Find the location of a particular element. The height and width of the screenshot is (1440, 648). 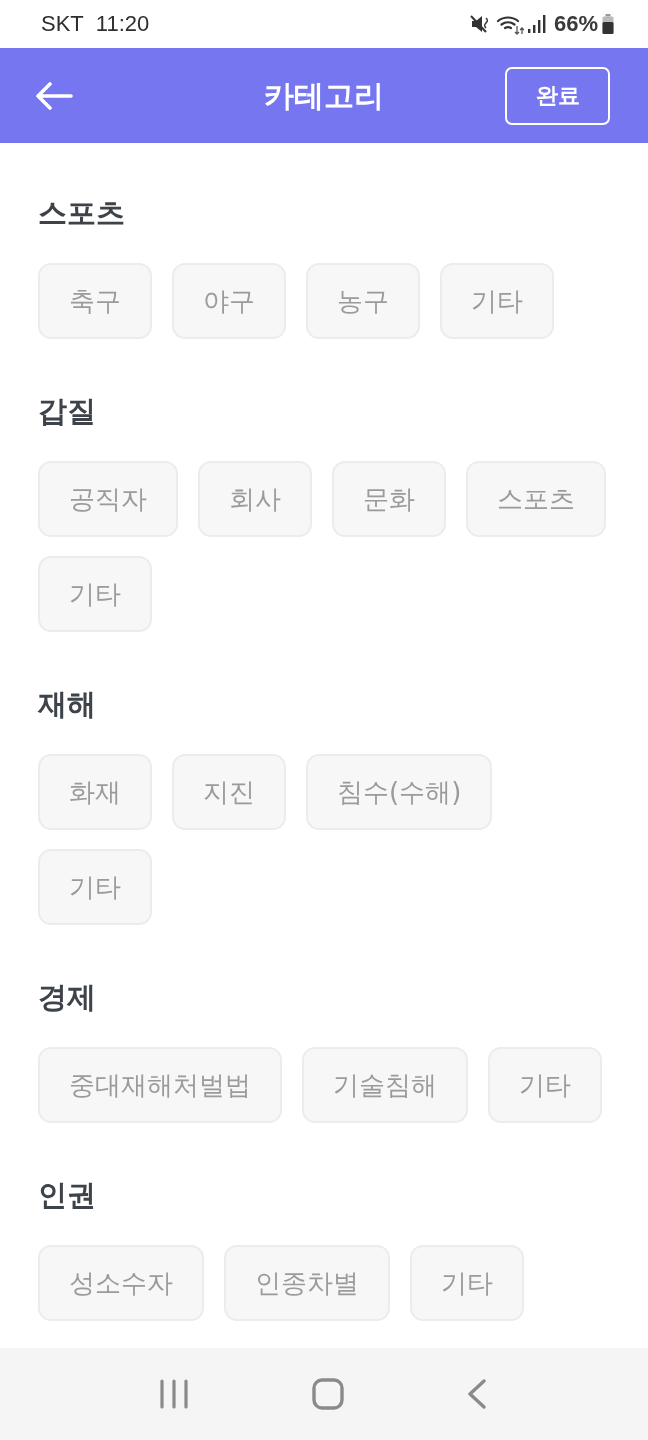

section-title: 스포츠 is located at coordinates (81, 213).